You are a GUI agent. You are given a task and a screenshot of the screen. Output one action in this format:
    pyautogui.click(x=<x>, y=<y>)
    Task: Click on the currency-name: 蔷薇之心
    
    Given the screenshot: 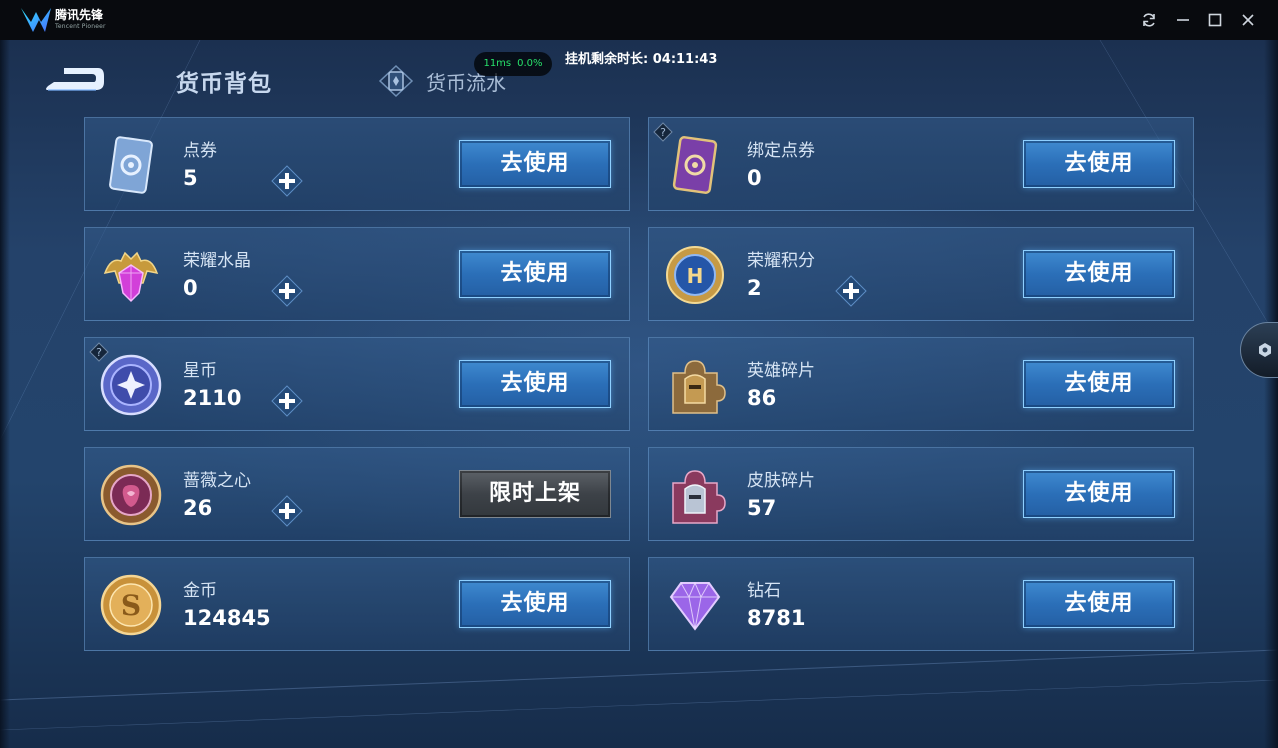 What is the action you would take?
    pyautogui.click(x=217, y=481)
    